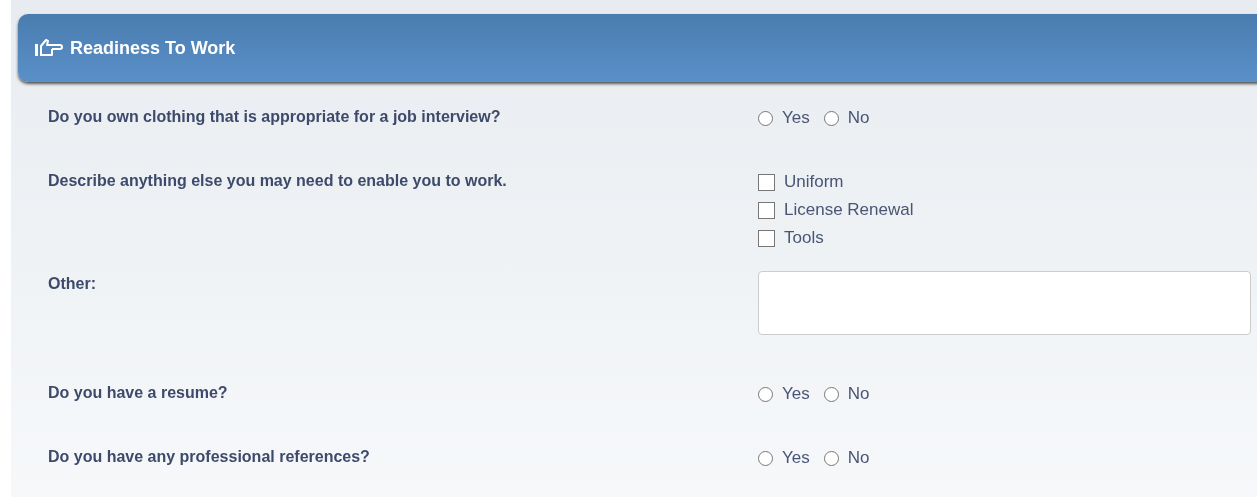 The height and width of the screenshot is (497, 1257). I want to click on pointing-hand-icon, so click(49, 48).